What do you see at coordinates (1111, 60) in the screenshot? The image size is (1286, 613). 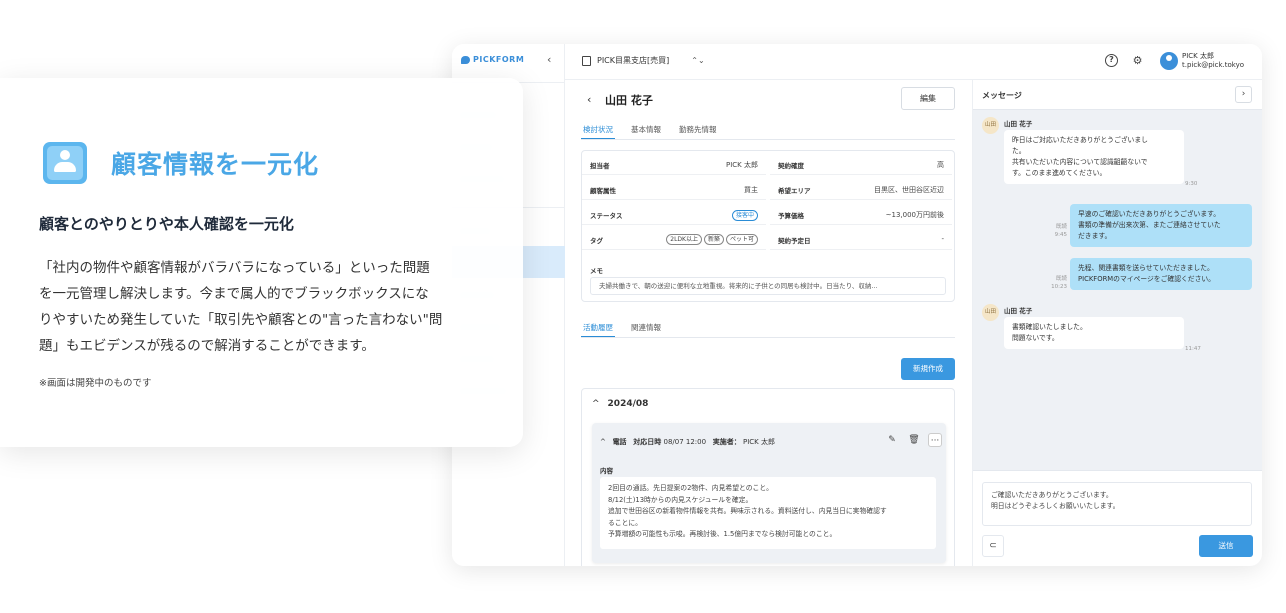 I see `help-icon: ?` at bounding box center [1111, 60].